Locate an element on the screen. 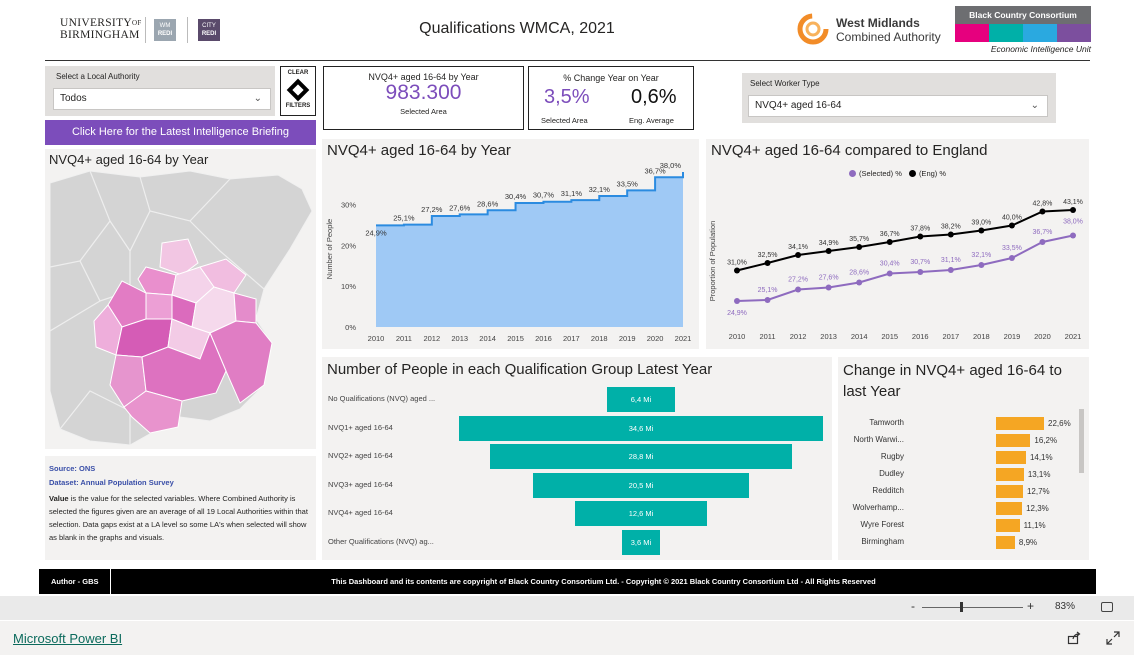 The height and width of the screenshot is (655, 1134). eng-data-label: 34,1% is located at coordinates (798, 247).